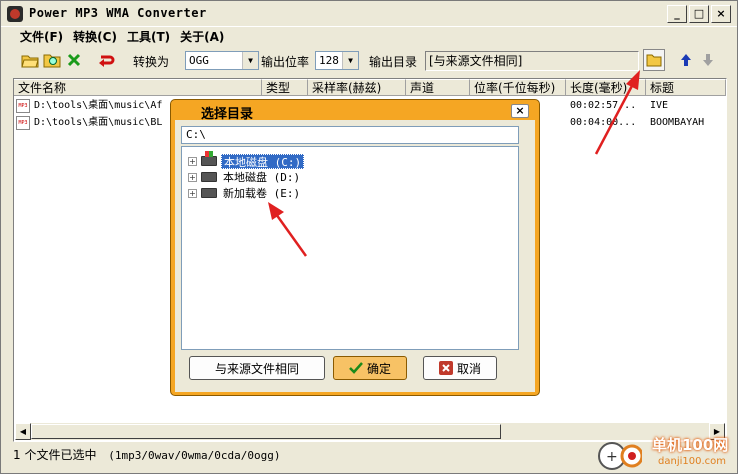 Image resolution: width=738 pixels, height=475 pixels. I want to click on arrow-up-icon, so click(686, 60).